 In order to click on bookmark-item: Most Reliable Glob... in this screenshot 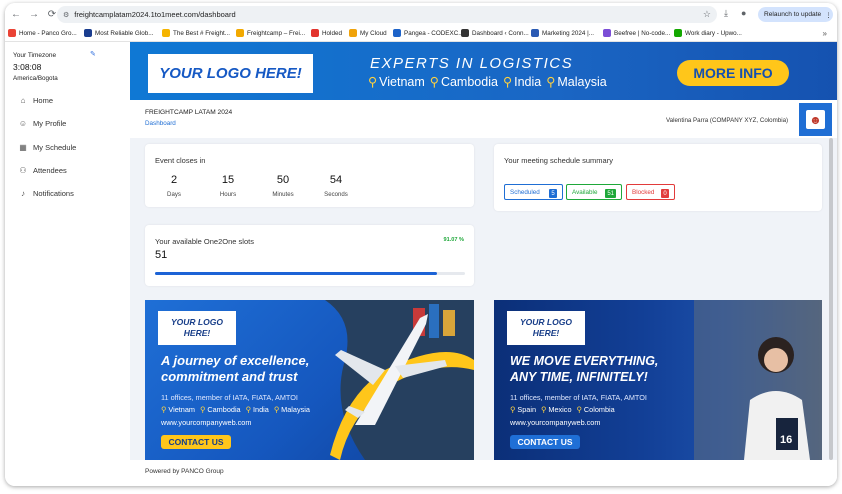, I will do `click(123, 33)`.